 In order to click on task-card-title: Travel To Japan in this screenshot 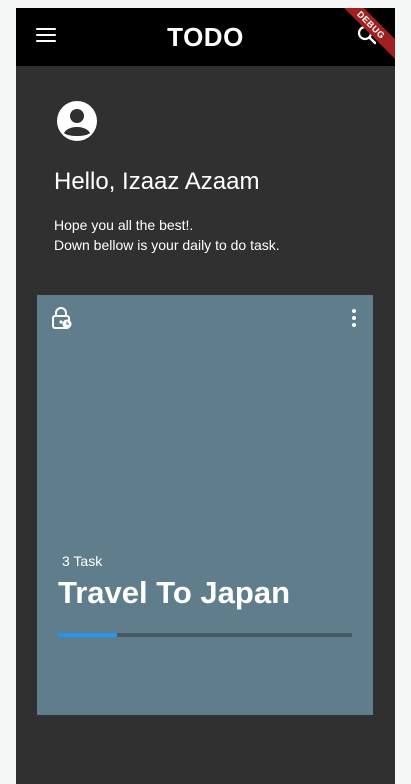, I will do `click(174, 592)`.